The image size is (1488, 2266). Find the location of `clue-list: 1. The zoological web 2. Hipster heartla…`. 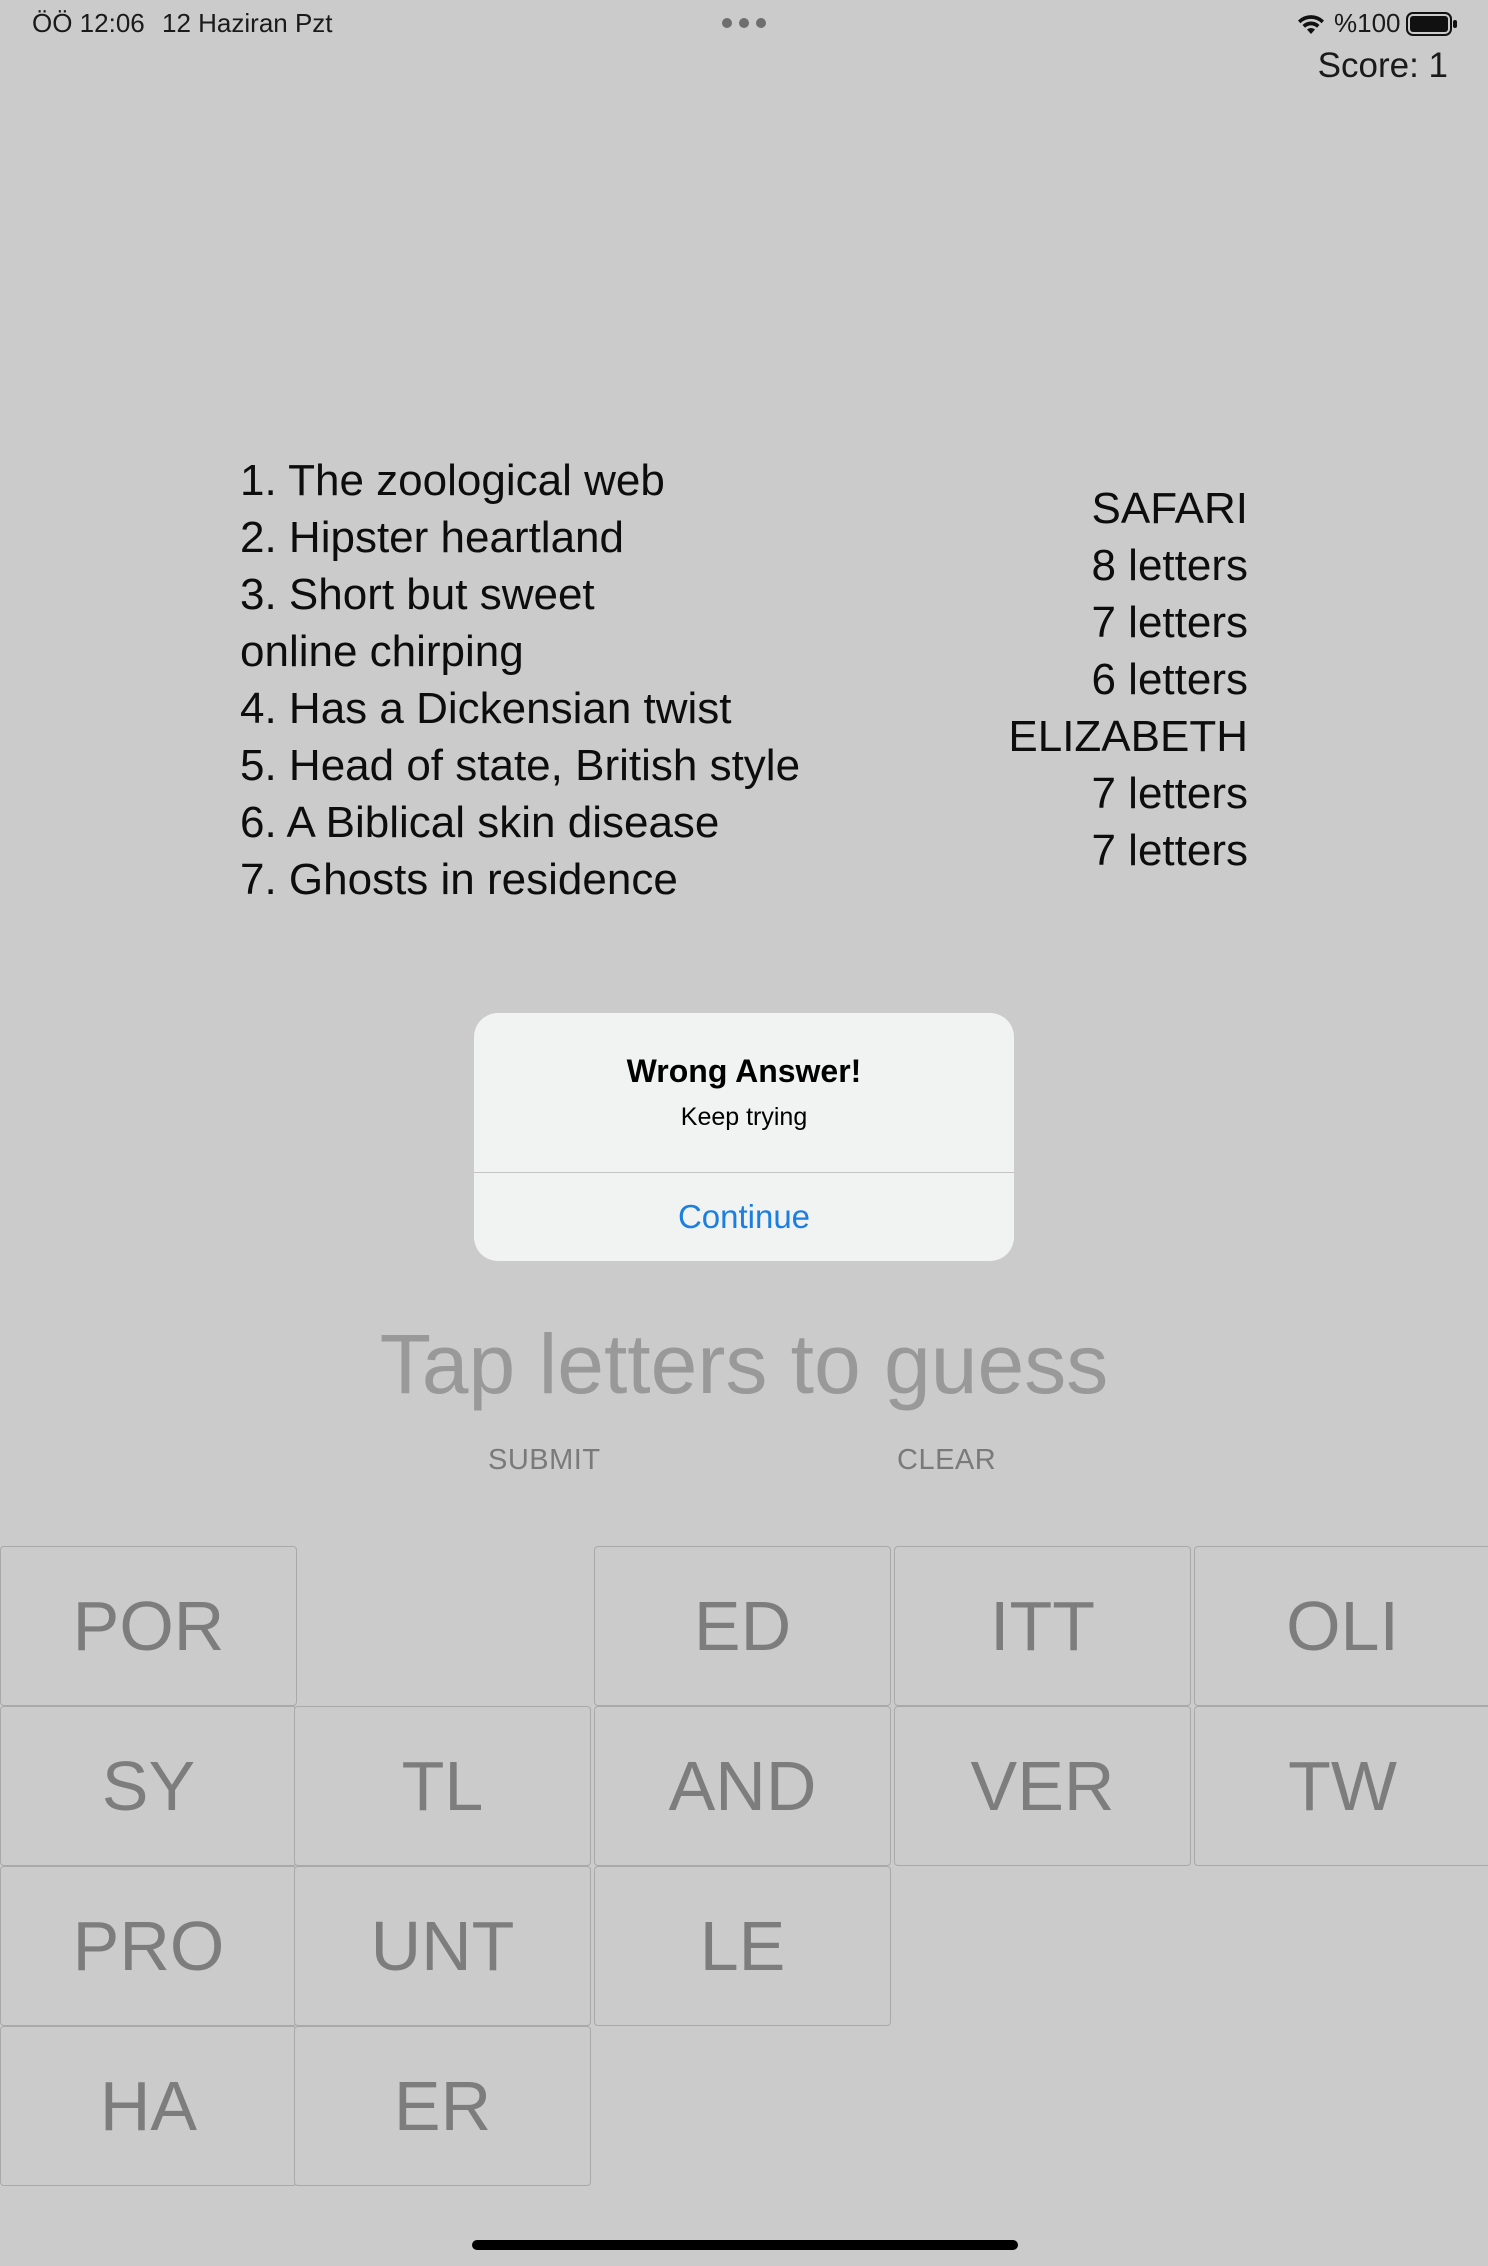

clue-list: 1. The zoological web 2. Hipster heartla… is located at coordinates (560, 680).